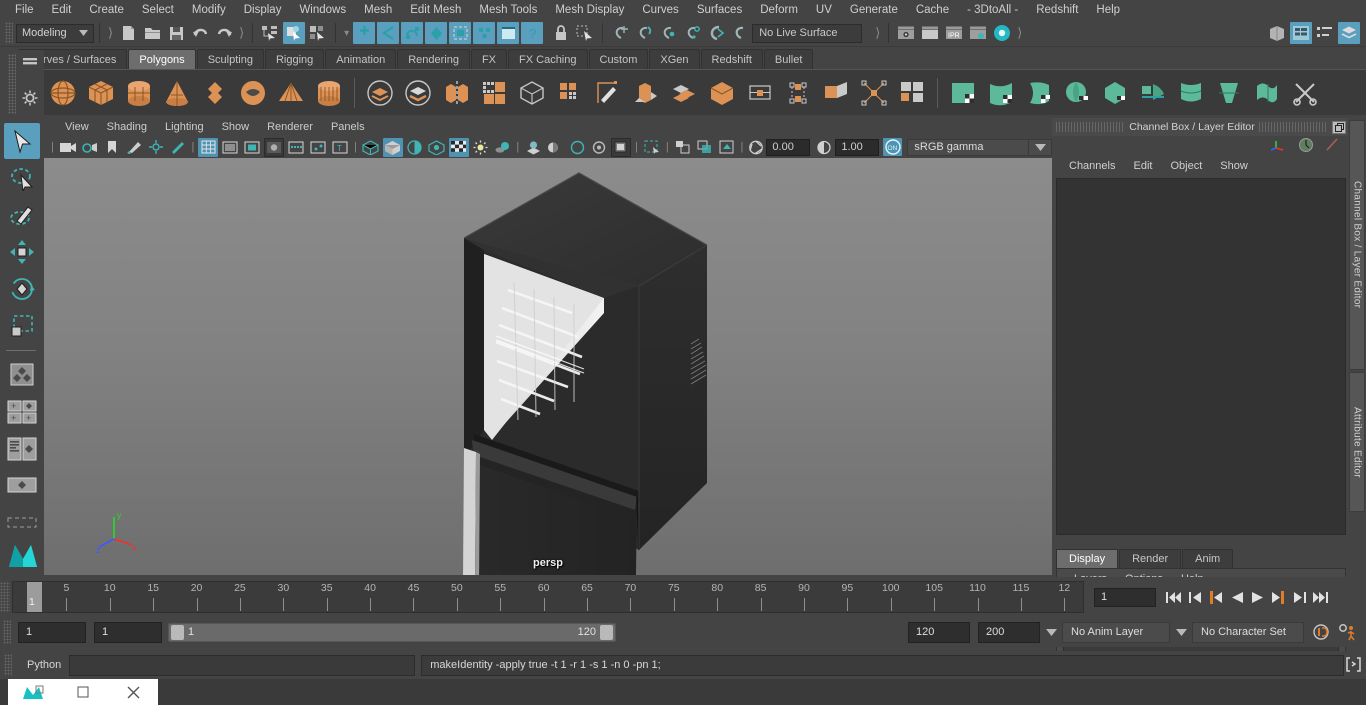  I want to click on play-forwards-icon, so click(1257, 597).